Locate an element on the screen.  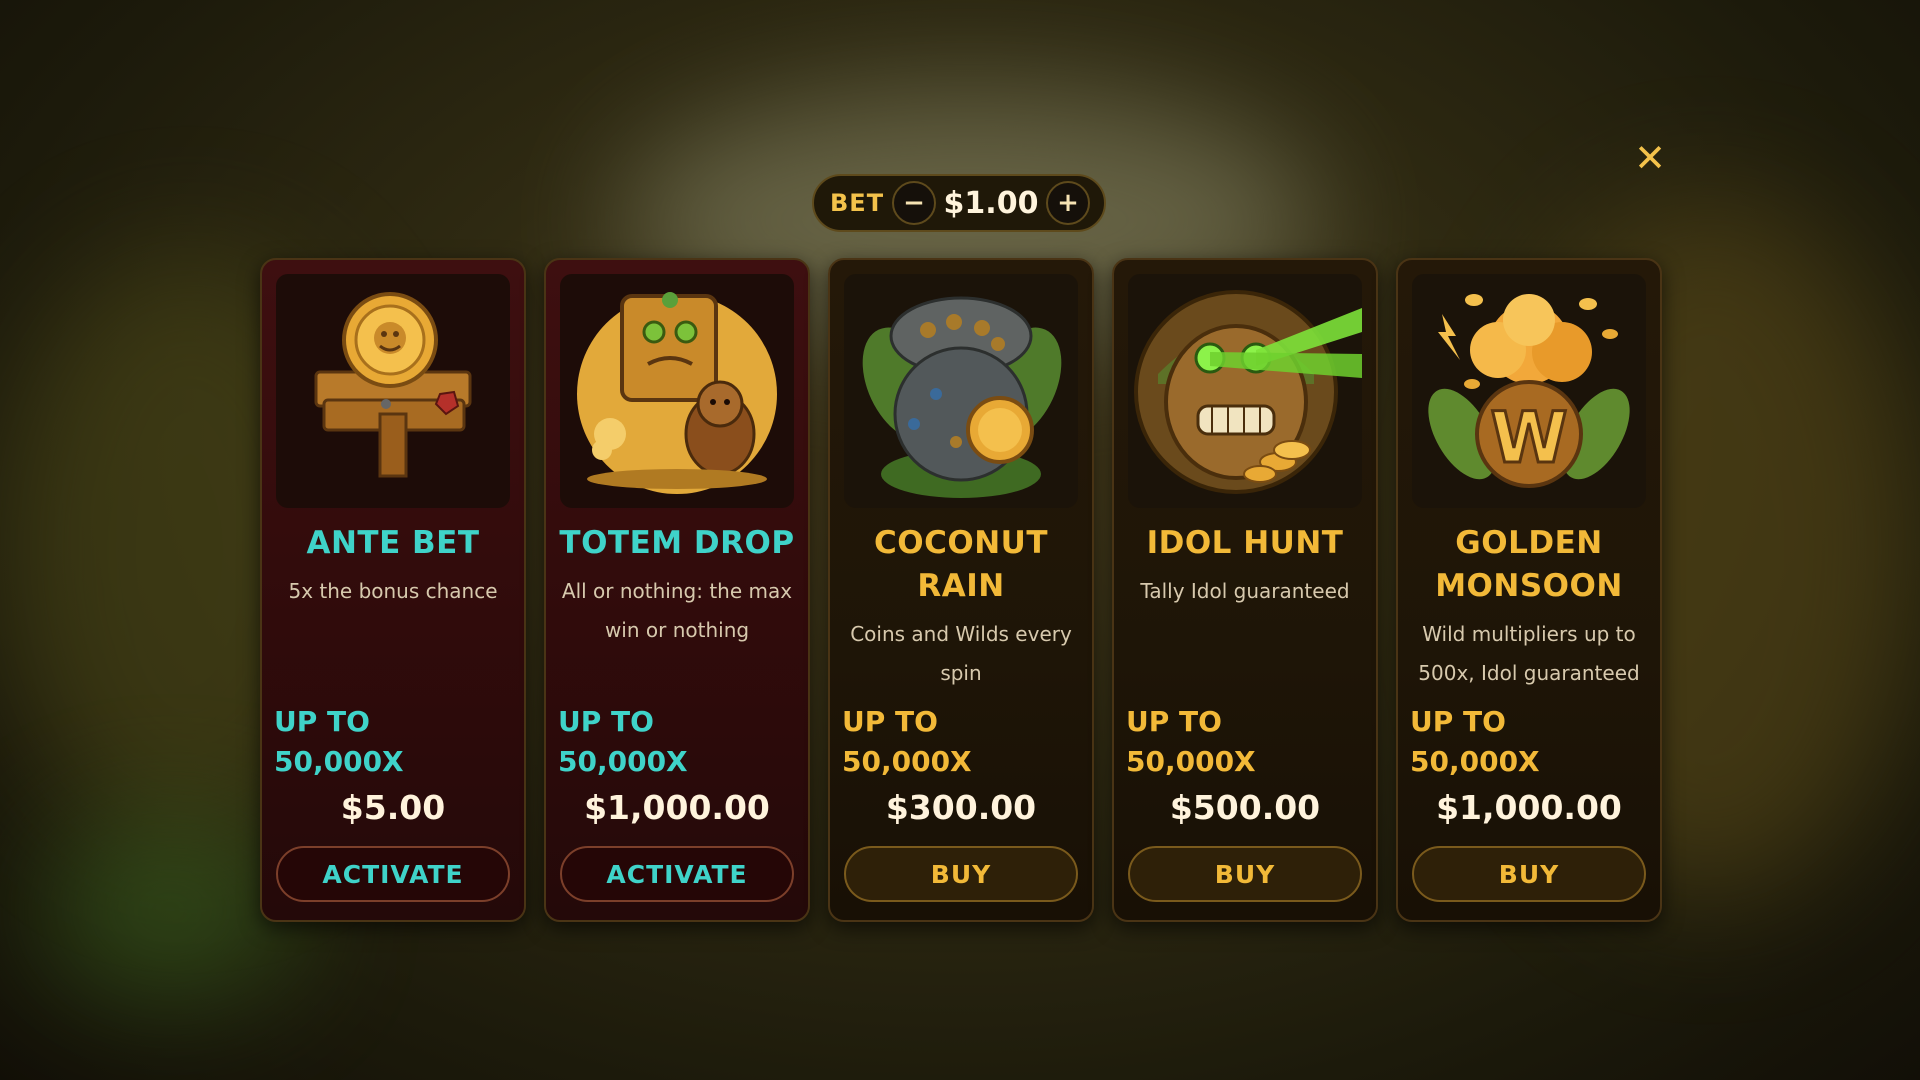
card-description: Tally Idol guaranteed is located at coordinates (1245, 591).